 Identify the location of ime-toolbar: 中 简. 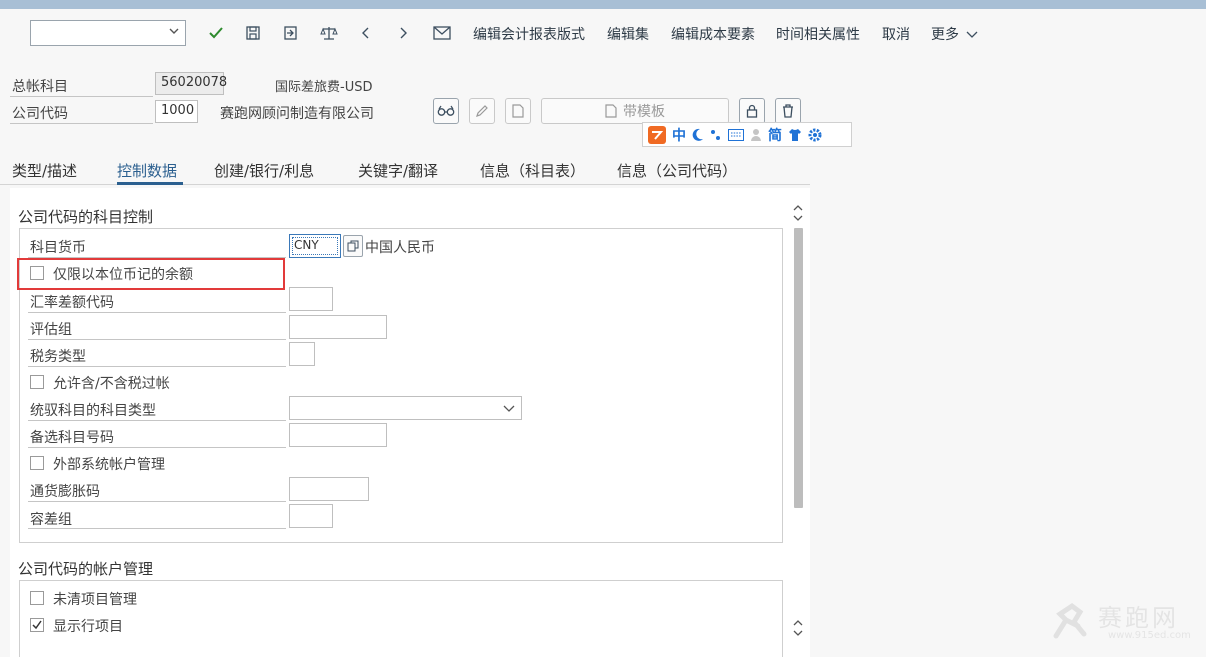
(747, 134).